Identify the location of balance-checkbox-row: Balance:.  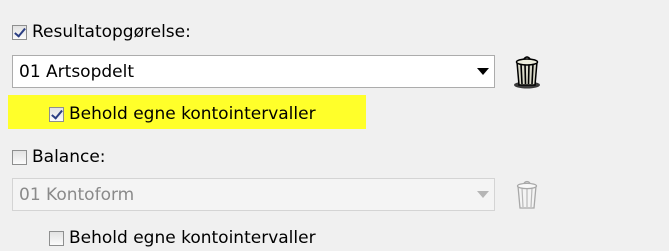
(59, 157).